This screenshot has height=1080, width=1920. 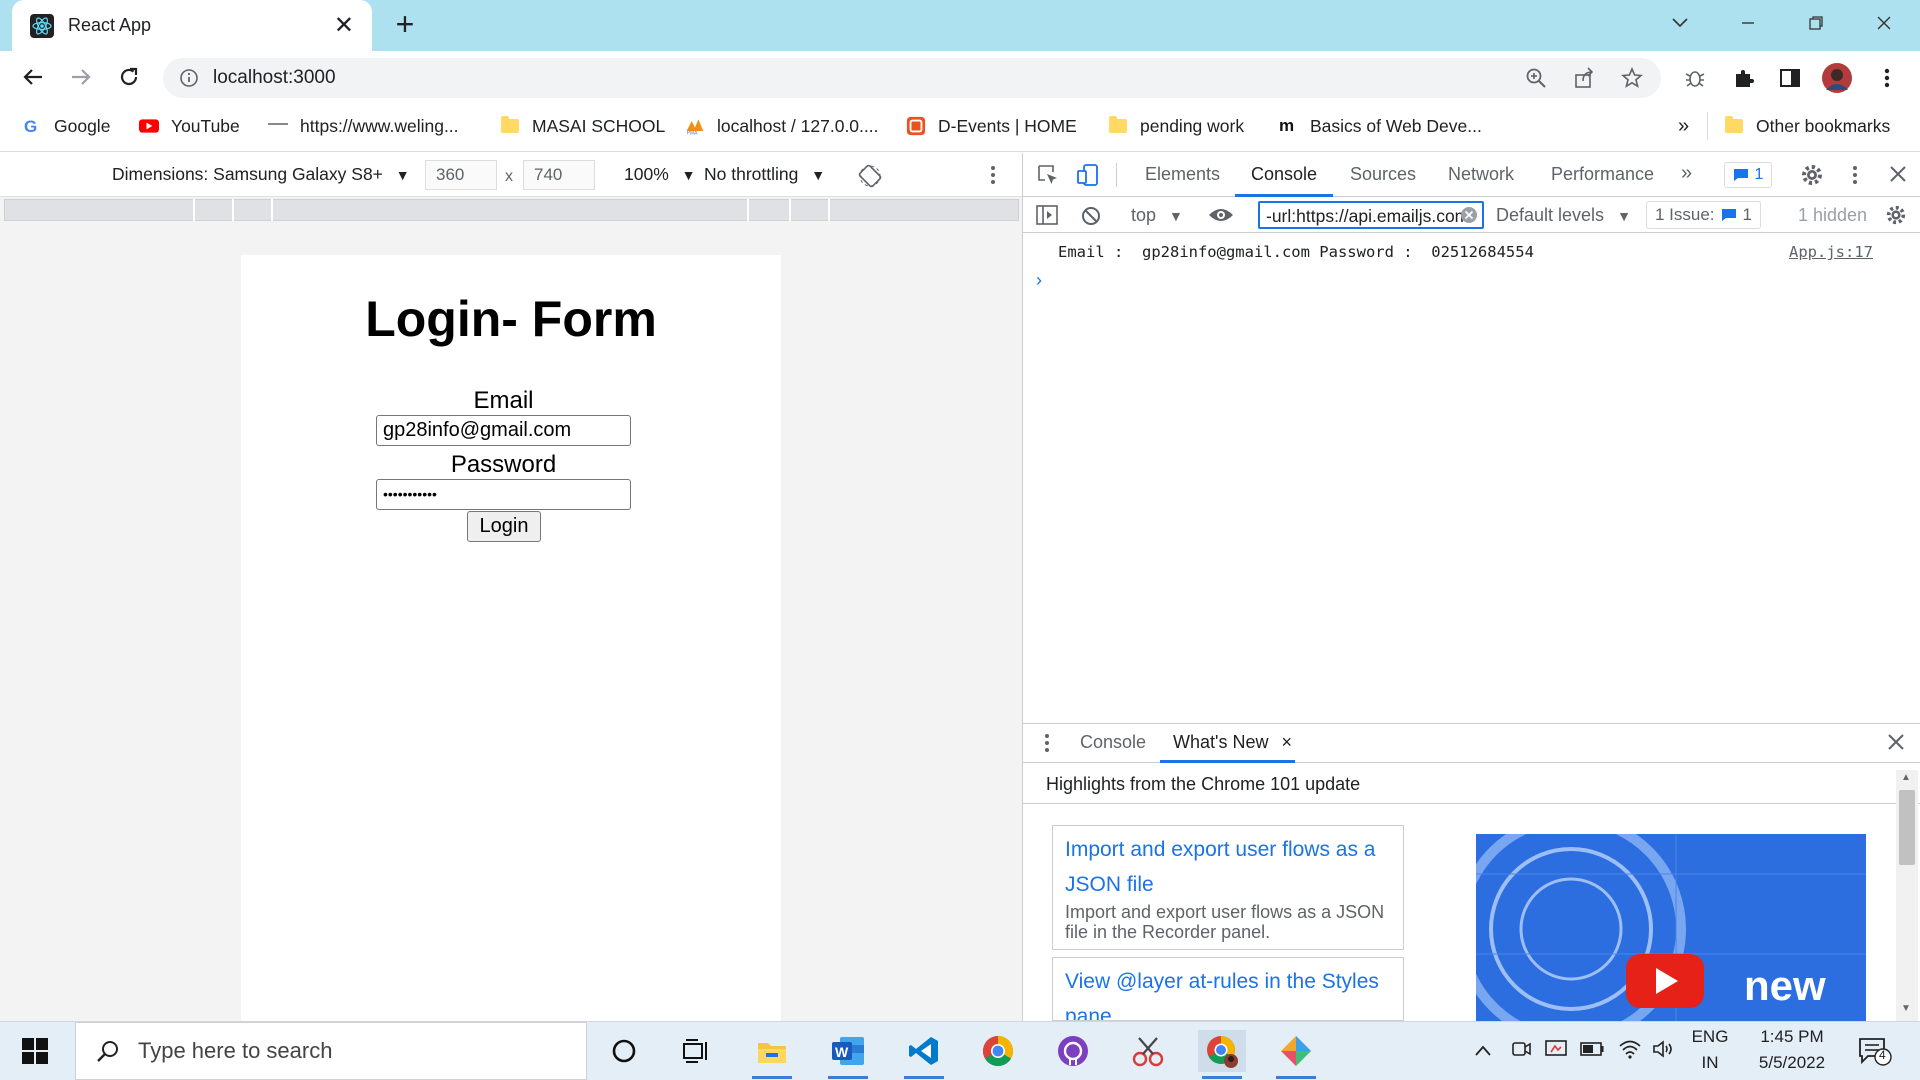 What do you see at coordinates (1584, 78) in the screenshot?
I see `share-icon` at bounding box center [1584, 78].